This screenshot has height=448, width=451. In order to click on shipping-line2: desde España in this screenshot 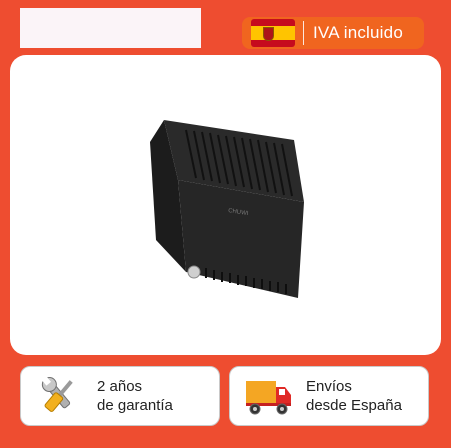, I will do `click(354, 405)`.